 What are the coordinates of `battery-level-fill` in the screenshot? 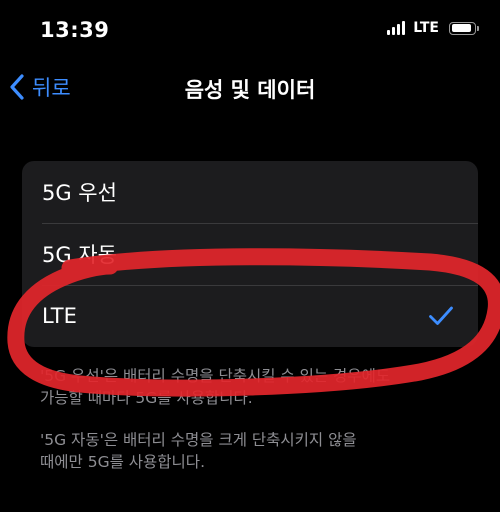 It's located at (461, 28).